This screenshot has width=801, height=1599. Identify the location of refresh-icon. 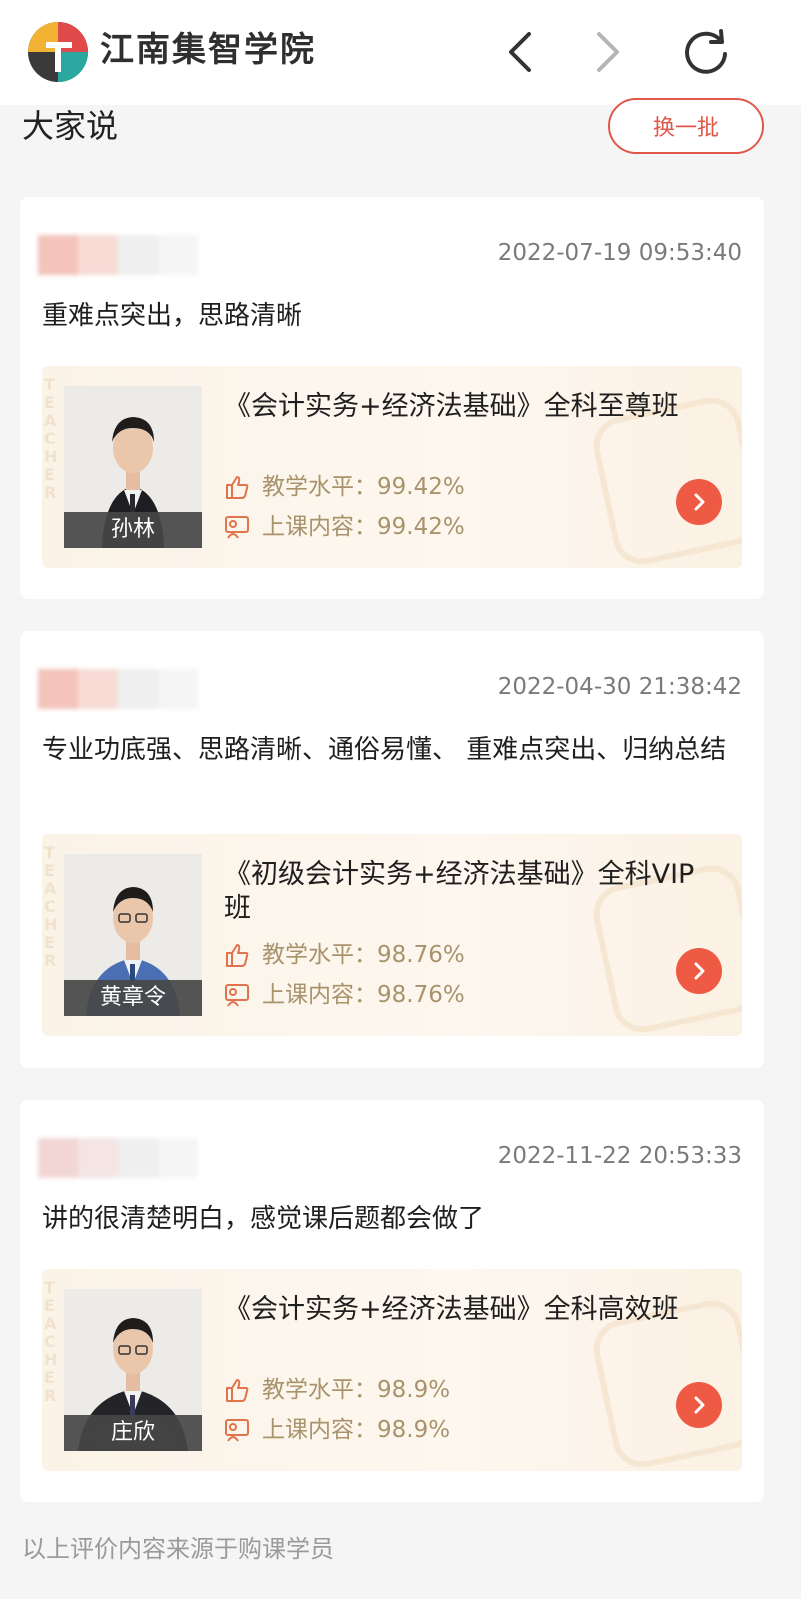
(706, 51).